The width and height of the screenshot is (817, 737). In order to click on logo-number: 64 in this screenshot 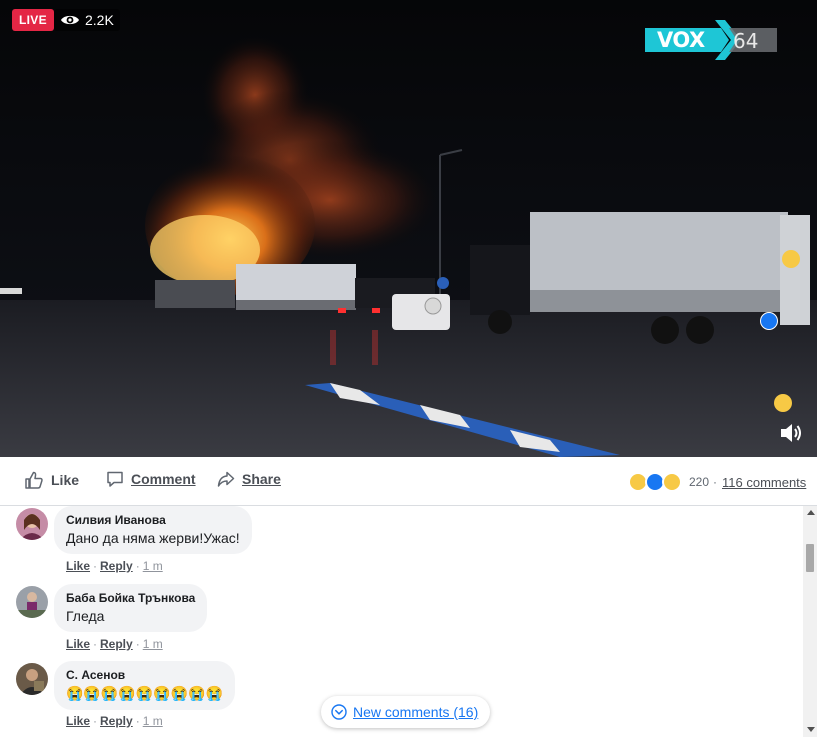, I will do `click(746, 41)`.